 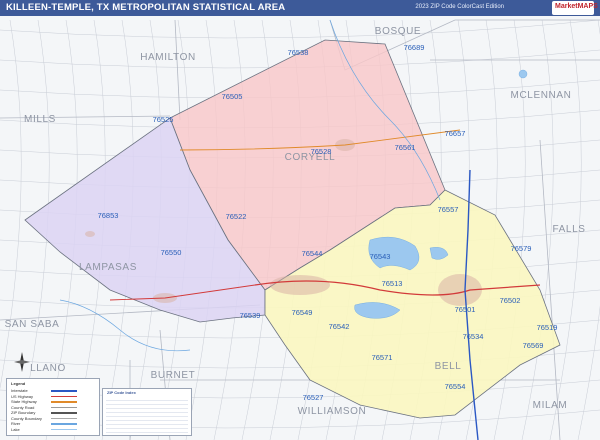 What do you see at coordinates (392, 283) in the screenshot?
I see `zip-label: 76513` at bounding box center [392, 283].